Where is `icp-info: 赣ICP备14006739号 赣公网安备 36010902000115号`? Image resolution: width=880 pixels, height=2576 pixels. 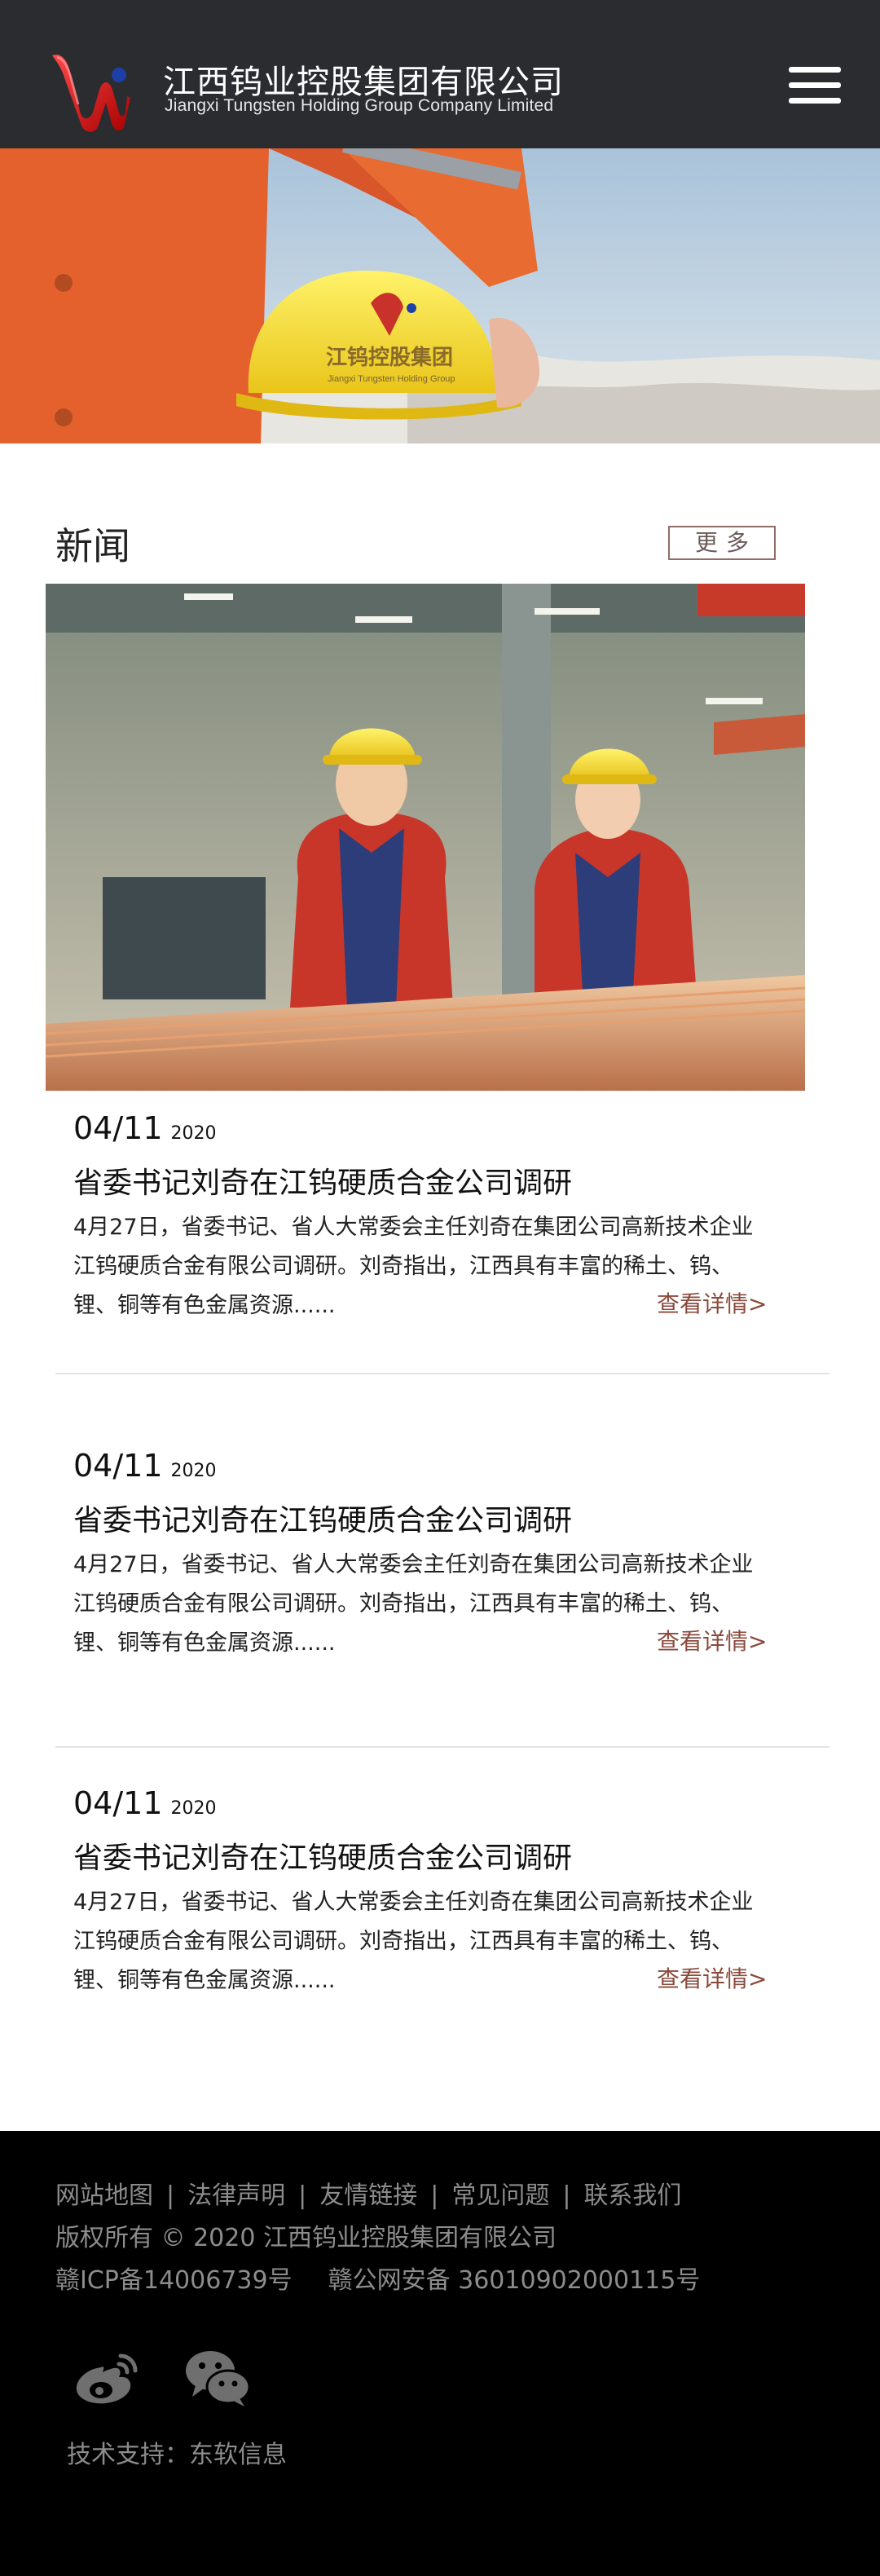
icp-info: 赣ICP备14006739号 赣公网安备 36010902000115号 is located at coordinates (377, 2278).